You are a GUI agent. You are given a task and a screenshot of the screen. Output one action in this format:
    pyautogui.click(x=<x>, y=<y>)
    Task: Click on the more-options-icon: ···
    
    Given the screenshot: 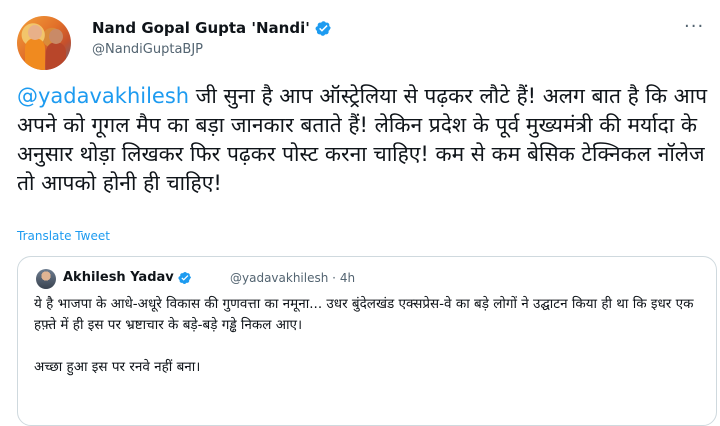 What is the action you would take?
    pyautogui.click(x=694, y=27)
    